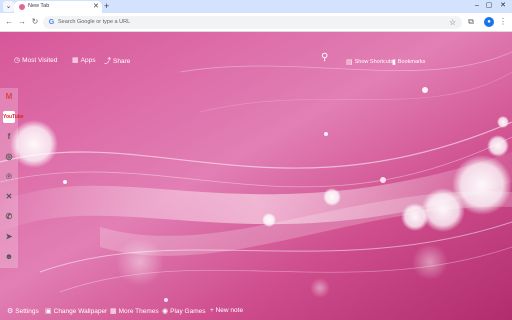 Image resolution: width=512 pixels, height=320 pixels. What do you see at coordinates (9, 197) in the screenshot?
I see `x-icon: ✕` at bounding box center [9, 197].